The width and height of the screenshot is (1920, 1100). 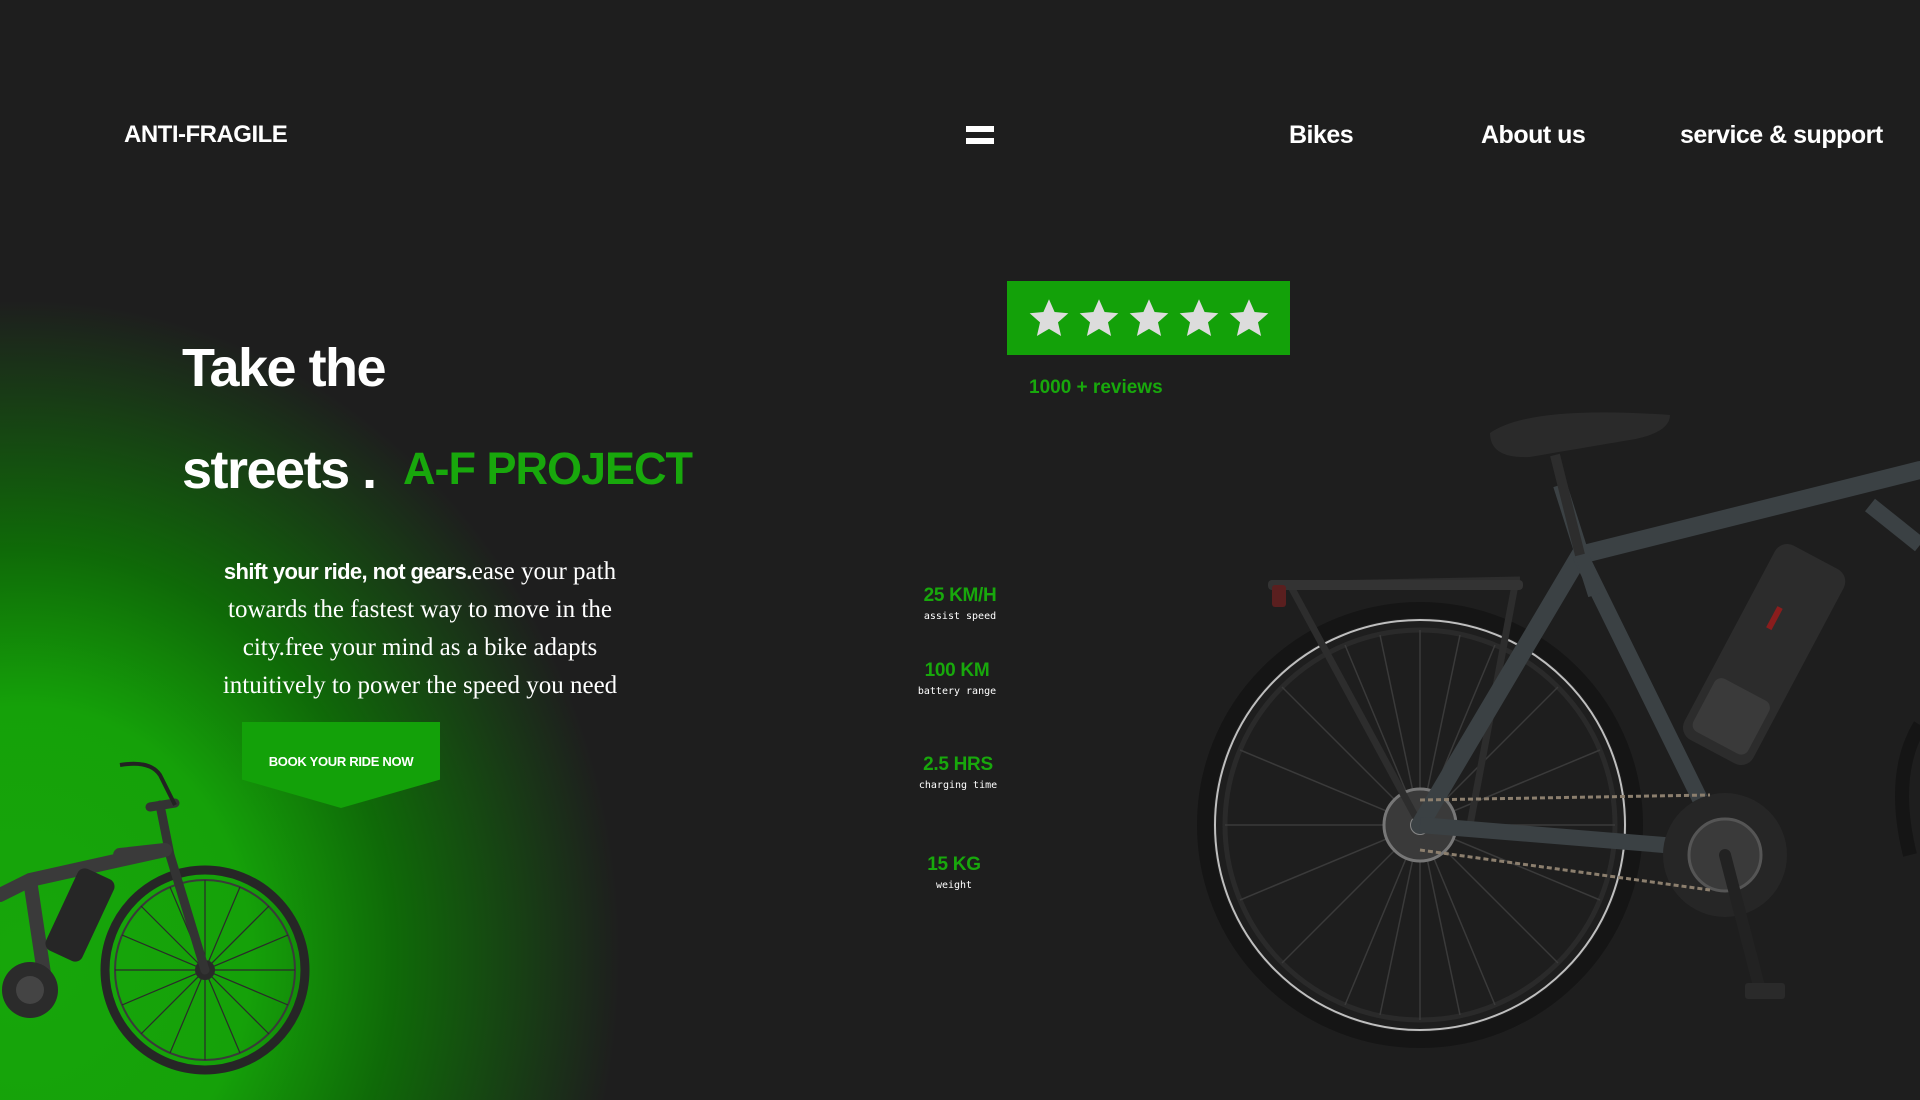 I want to click on tagline-bold: shift your ride, not gears., so click(x=347, y=571).